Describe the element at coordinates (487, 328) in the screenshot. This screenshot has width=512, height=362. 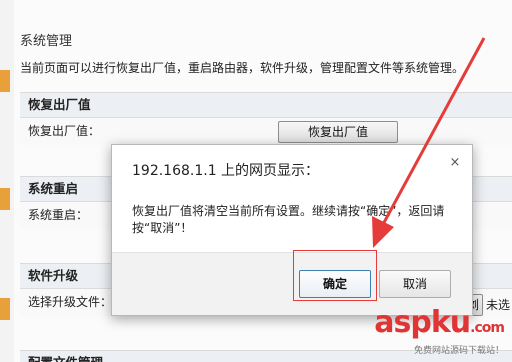
I see `watermark-logo-suffix: .com` at that location.